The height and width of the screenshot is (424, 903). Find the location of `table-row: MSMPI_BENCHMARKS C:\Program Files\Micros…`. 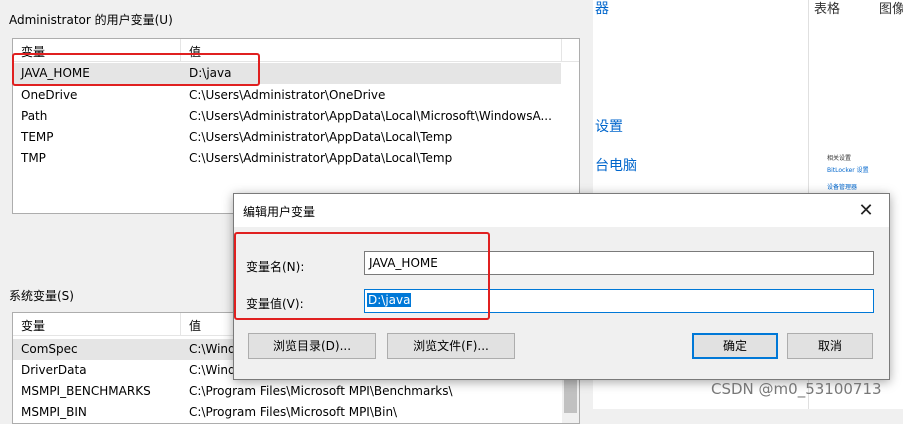

table-row: MSMPI_BENCHMARKS C:\Program Files\Micros… is located at coordinates (287, 391).